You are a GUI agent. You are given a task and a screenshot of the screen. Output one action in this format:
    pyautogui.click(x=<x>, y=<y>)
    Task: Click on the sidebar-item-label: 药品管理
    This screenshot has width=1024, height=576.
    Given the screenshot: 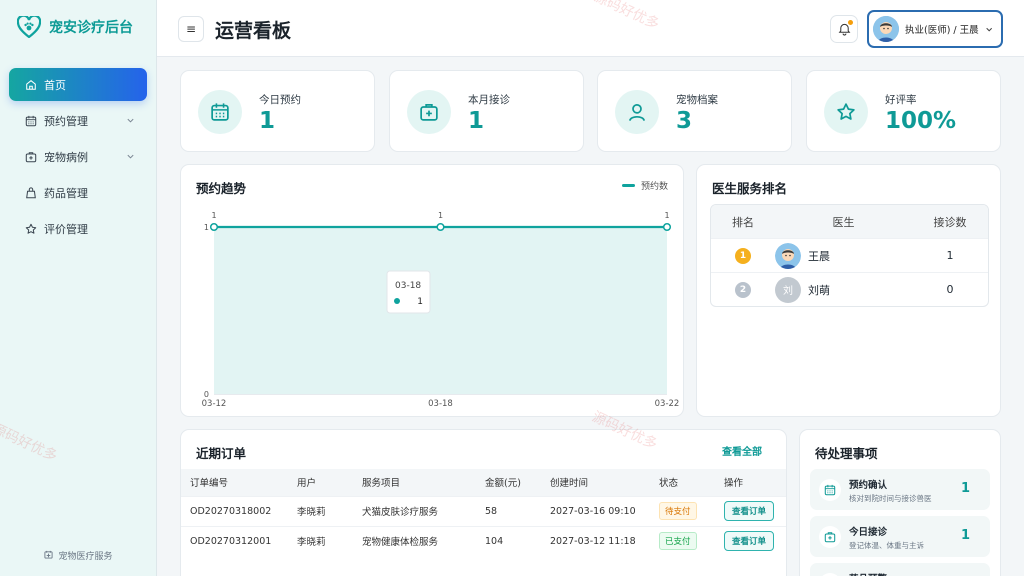 What is the action you would take?
    pyautogui.click(x=66, y=193)
    